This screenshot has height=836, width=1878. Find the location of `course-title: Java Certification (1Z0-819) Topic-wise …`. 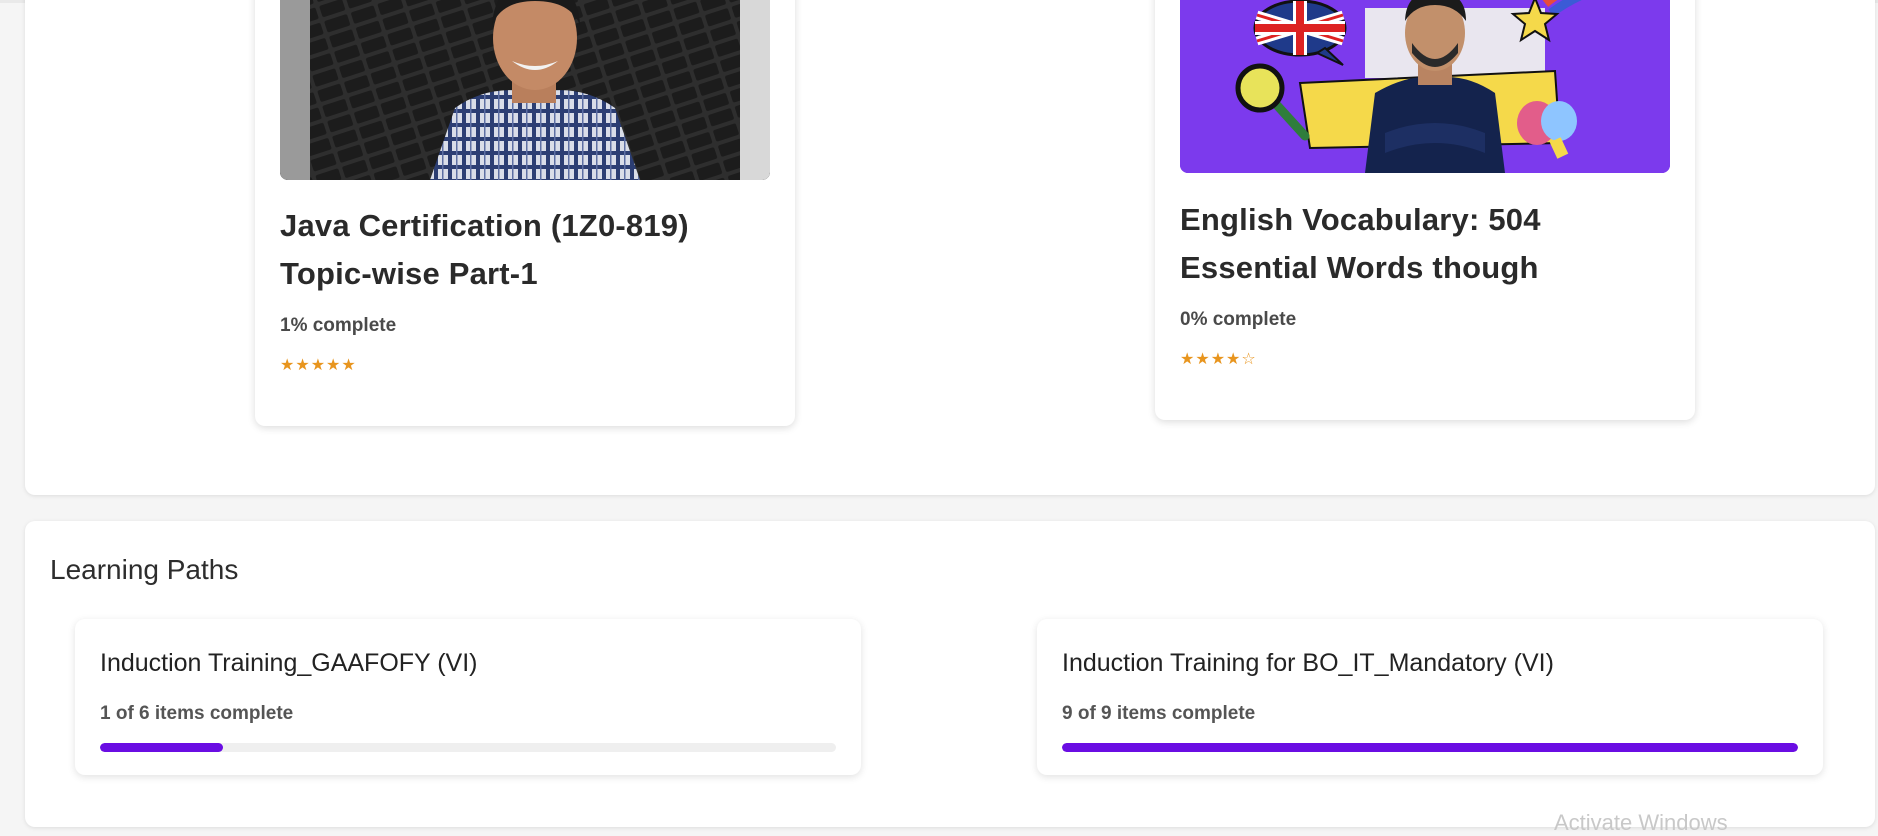

course-title: Java Certification (1Z0-819) Topic-wise … is located at coordinates (530, 250).